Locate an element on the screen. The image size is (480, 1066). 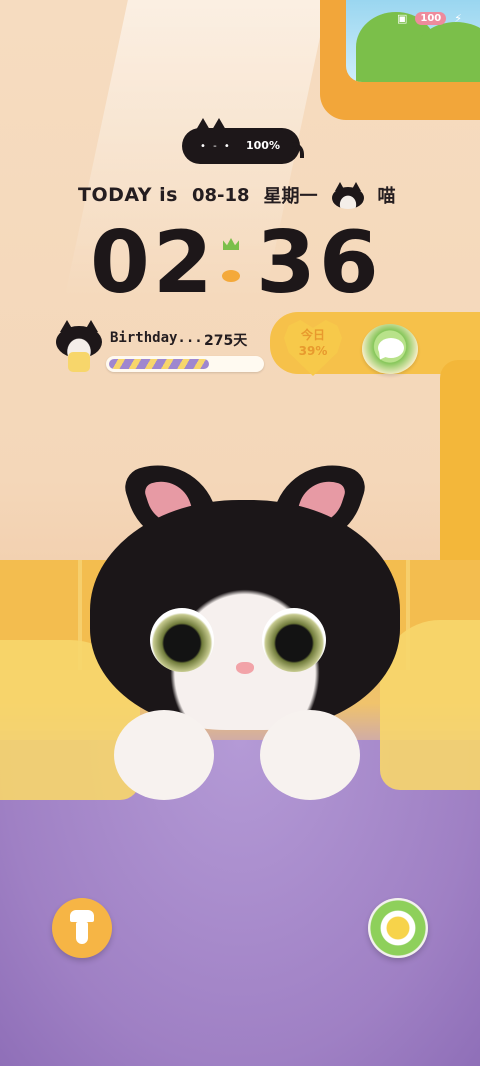
status-bar: ▣ 100 ⚡ is located at coordinates (429, 18).